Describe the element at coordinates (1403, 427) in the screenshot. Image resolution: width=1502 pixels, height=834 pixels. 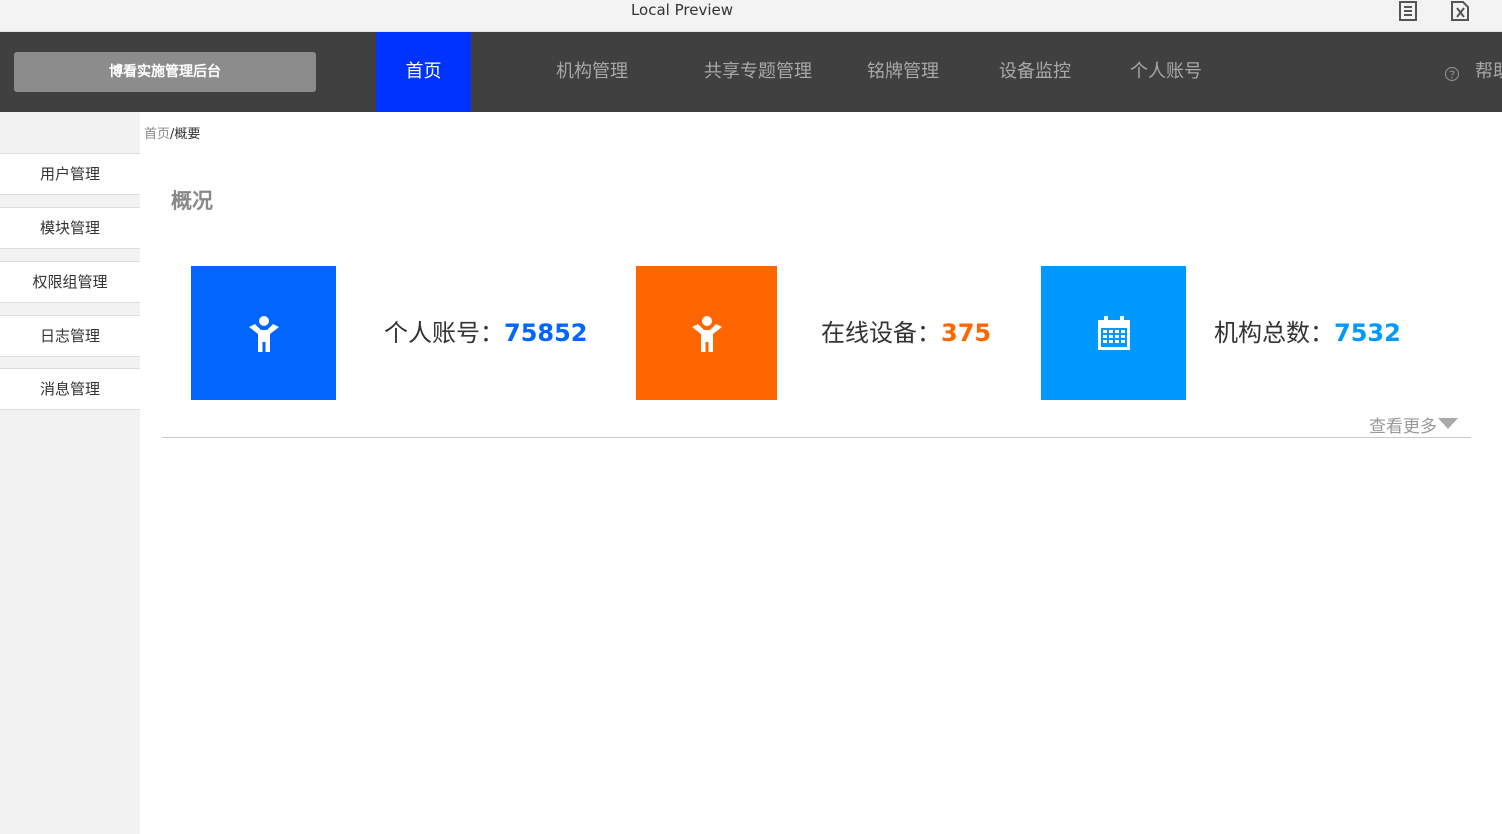
I see `view-more-label: 查看更多` at that location.